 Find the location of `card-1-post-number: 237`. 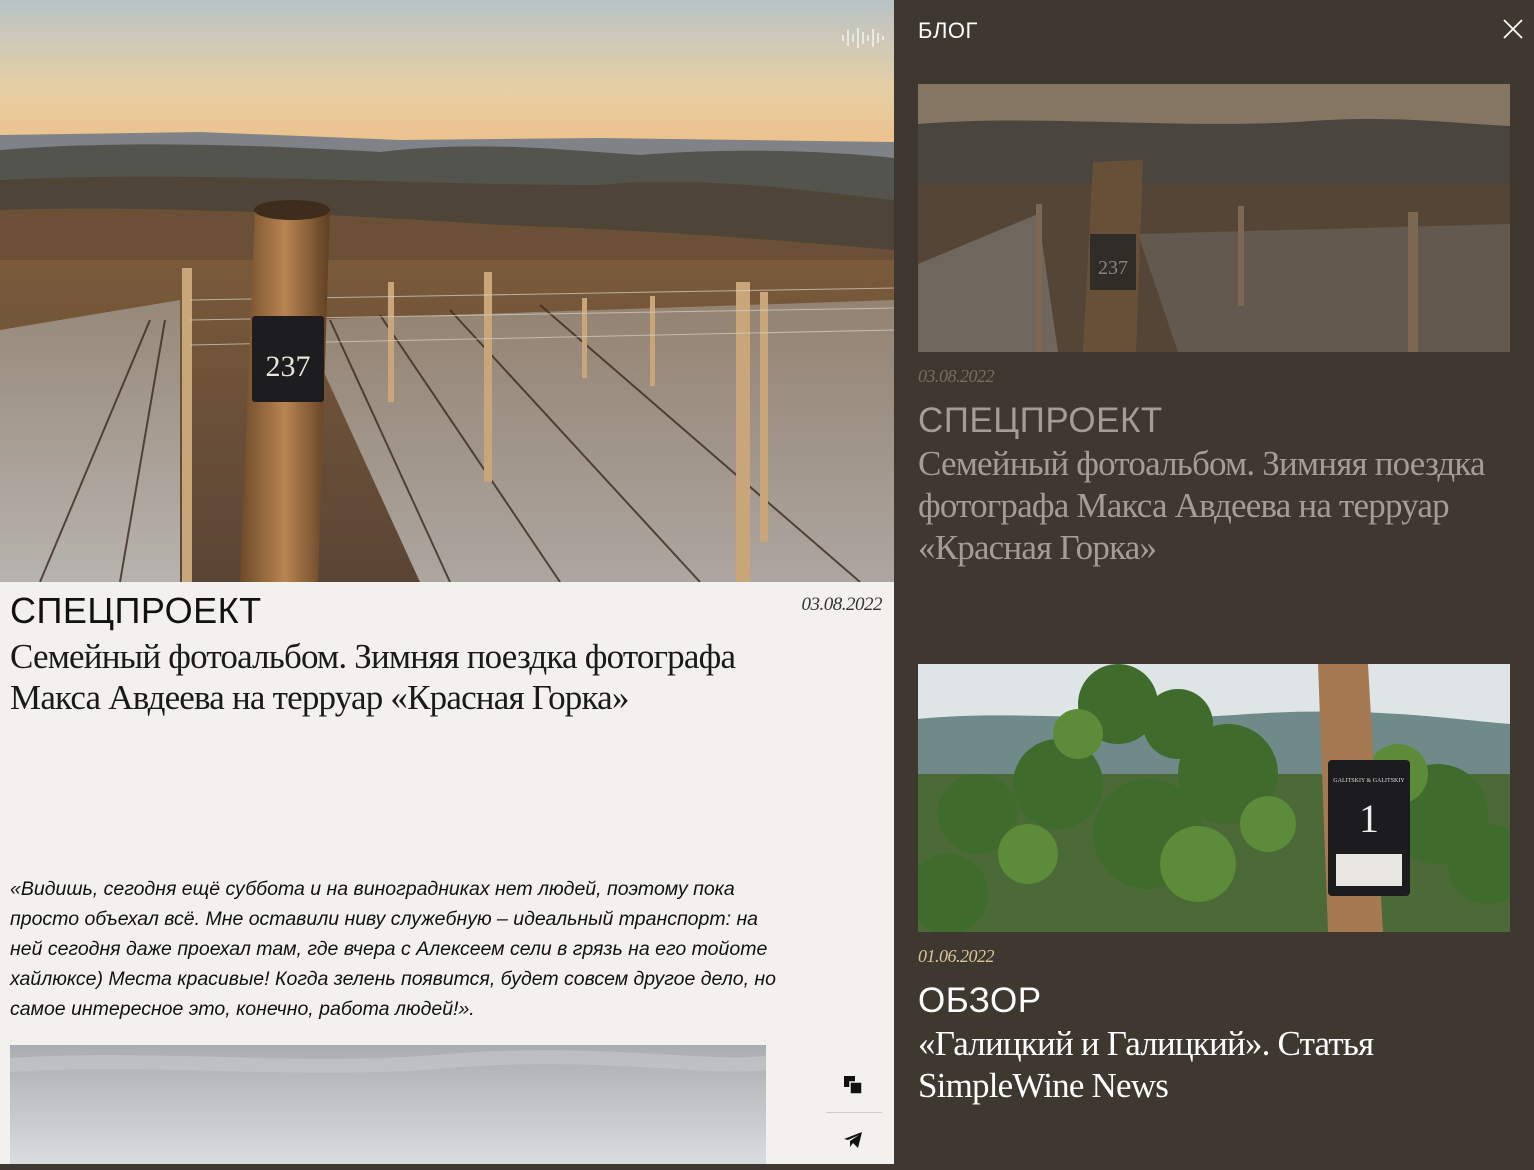

card-1-post-number: 237 is located at coordinates (1113, 268).